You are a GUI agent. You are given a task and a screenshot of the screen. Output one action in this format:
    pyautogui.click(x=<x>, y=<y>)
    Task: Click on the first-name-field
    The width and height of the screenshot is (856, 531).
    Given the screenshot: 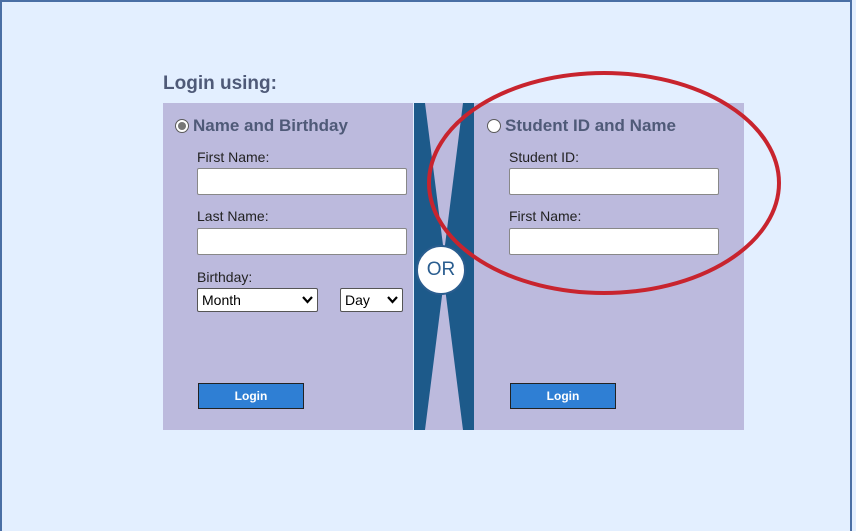 What is the action you would take?
    pyautogui.click(x=302, y=181)
    